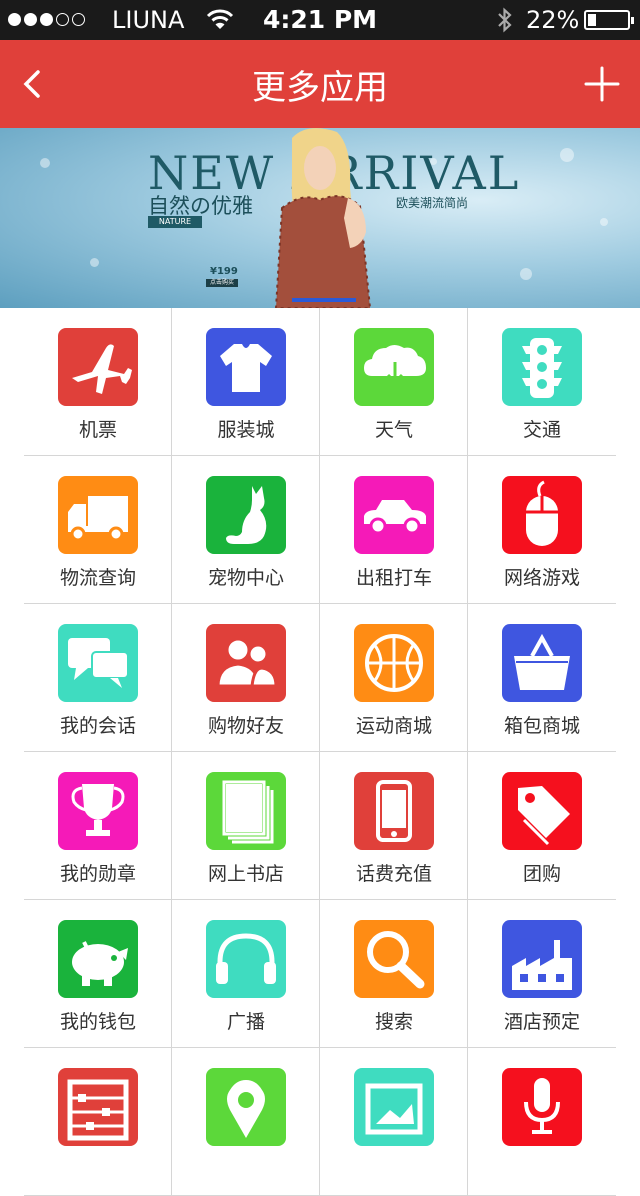  I want to click on basketball-icon, so click(394, 663).